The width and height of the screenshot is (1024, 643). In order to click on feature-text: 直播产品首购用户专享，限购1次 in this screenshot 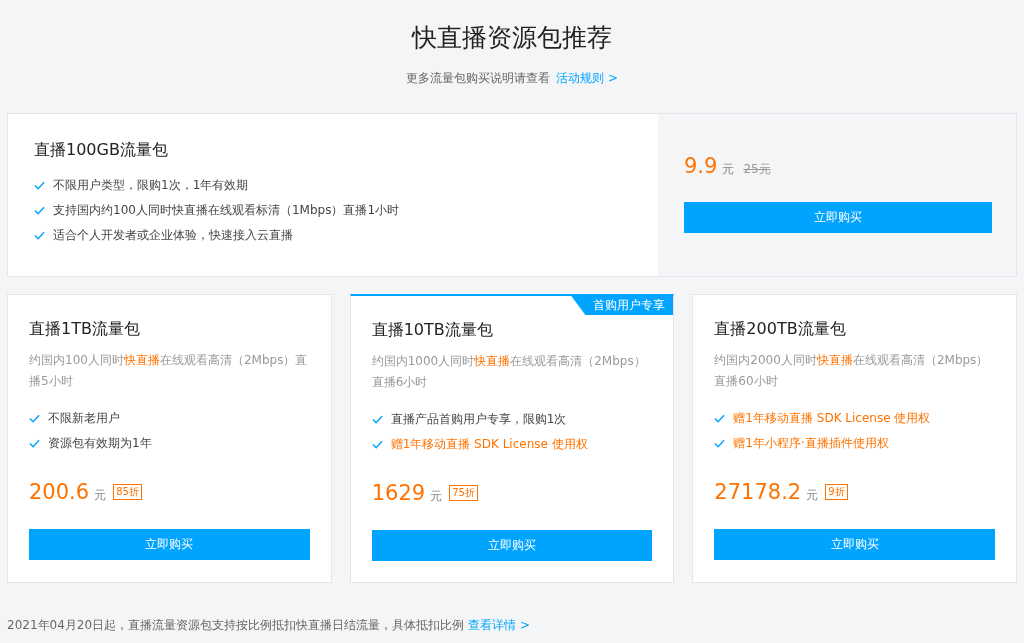, I will do `click(478, 419)`.